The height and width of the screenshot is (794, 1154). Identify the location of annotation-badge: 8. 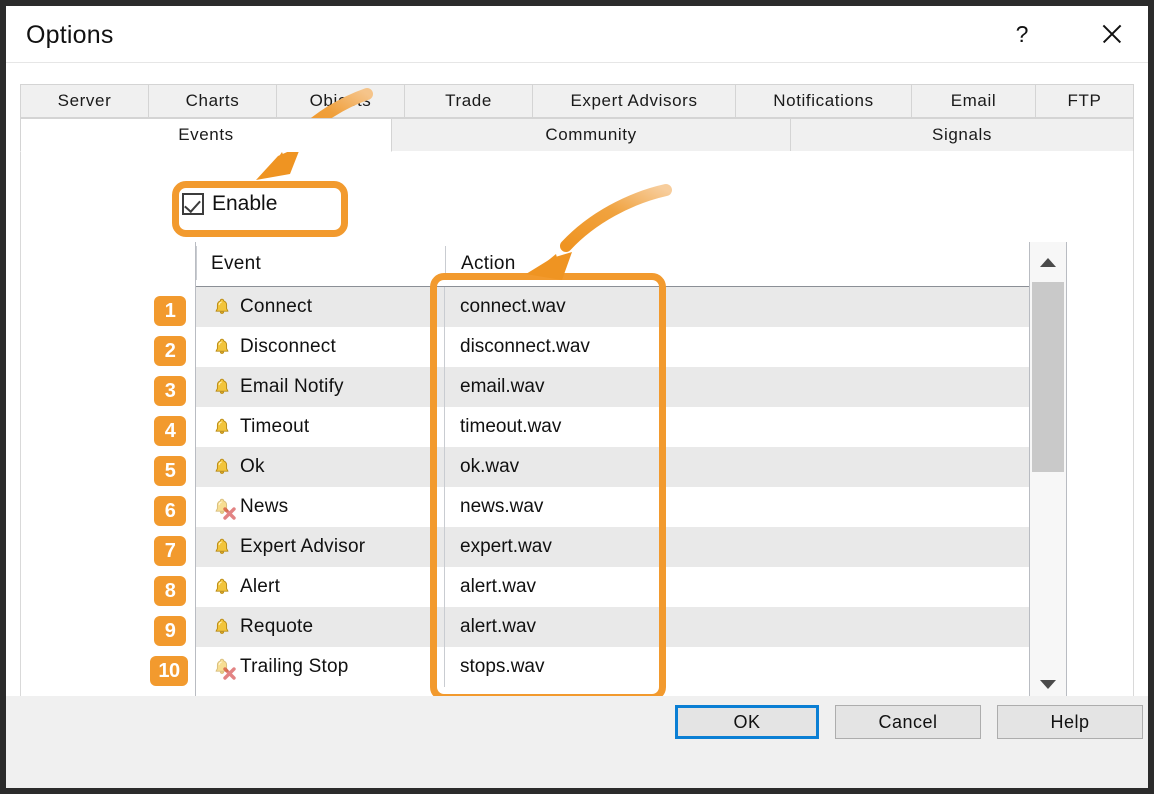
(170, 591).